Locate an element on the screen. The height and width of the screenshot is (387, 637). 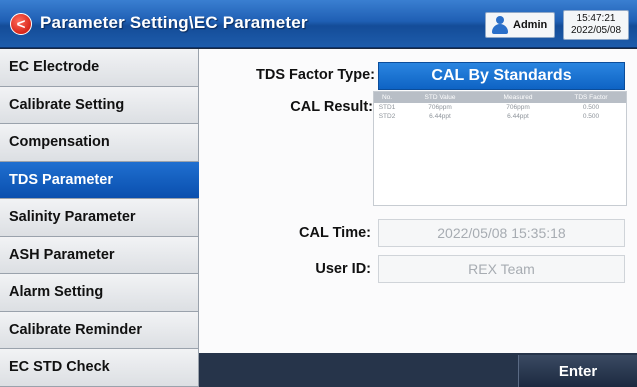
factor-type-select: CAL By Standards is located at coordinates (501, 76).